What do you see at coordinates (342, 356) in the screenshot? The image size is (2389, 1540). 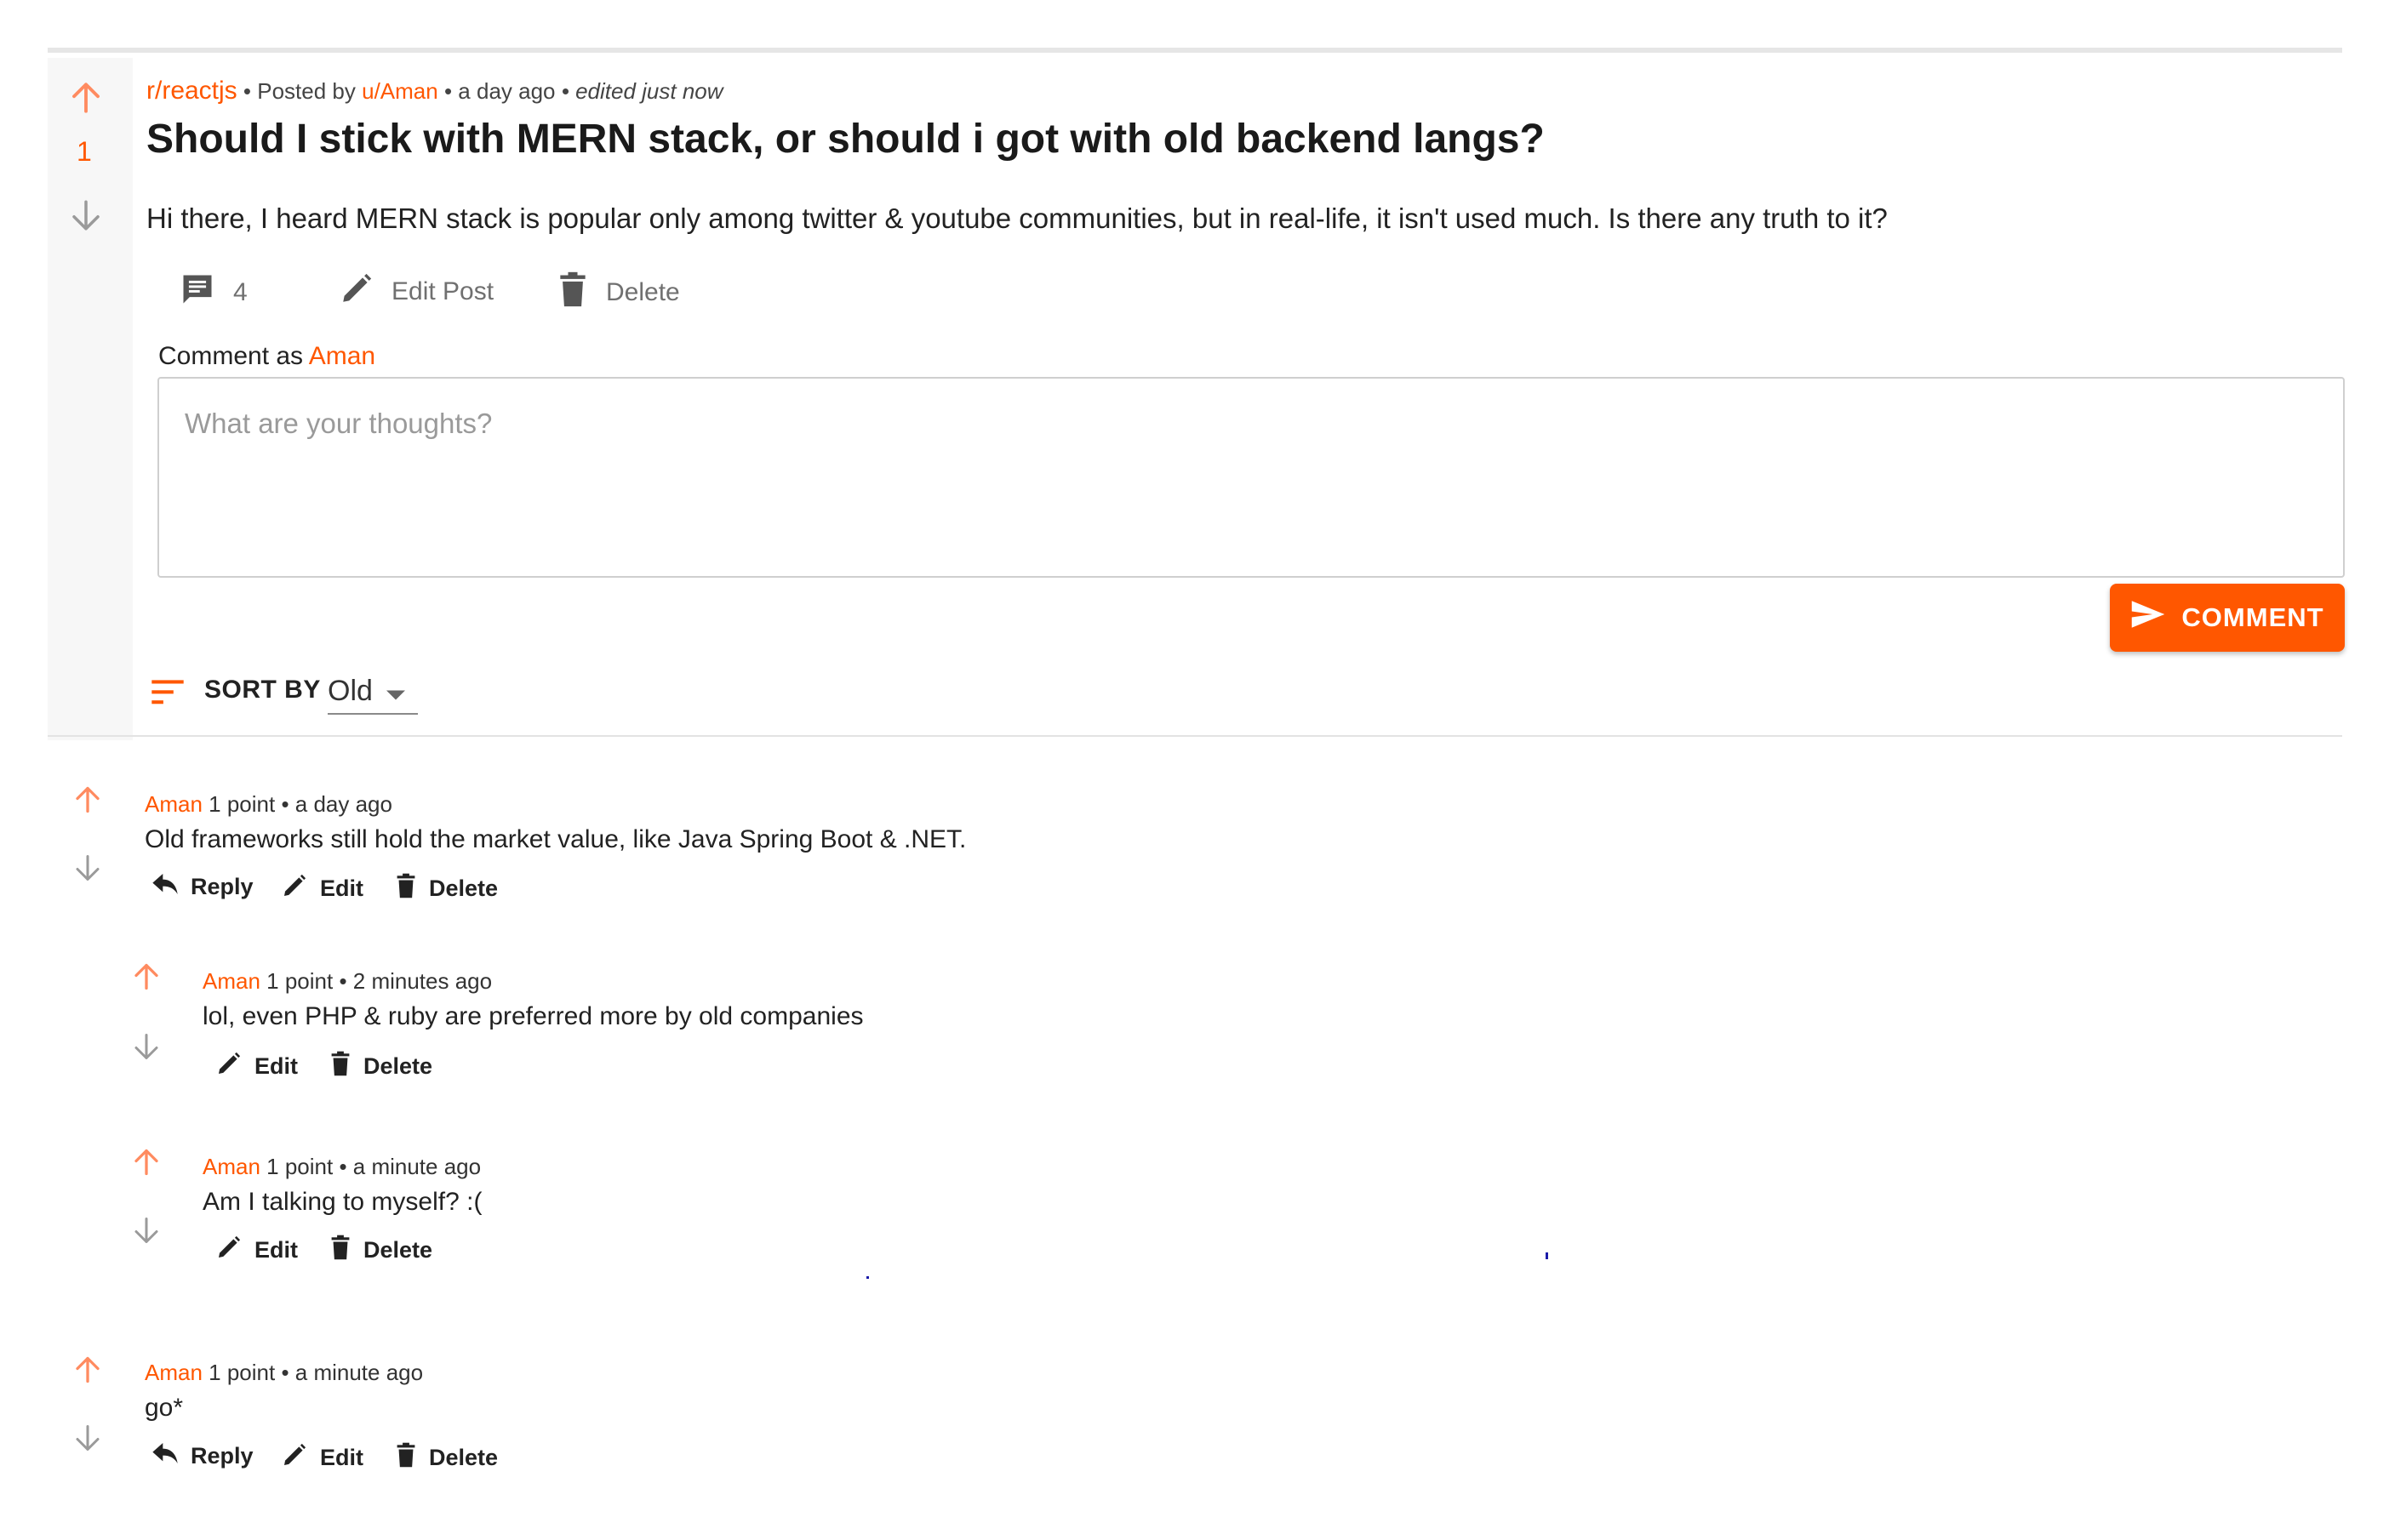 I see `comment-as-user: Aman` at bounding box center [342, 356].